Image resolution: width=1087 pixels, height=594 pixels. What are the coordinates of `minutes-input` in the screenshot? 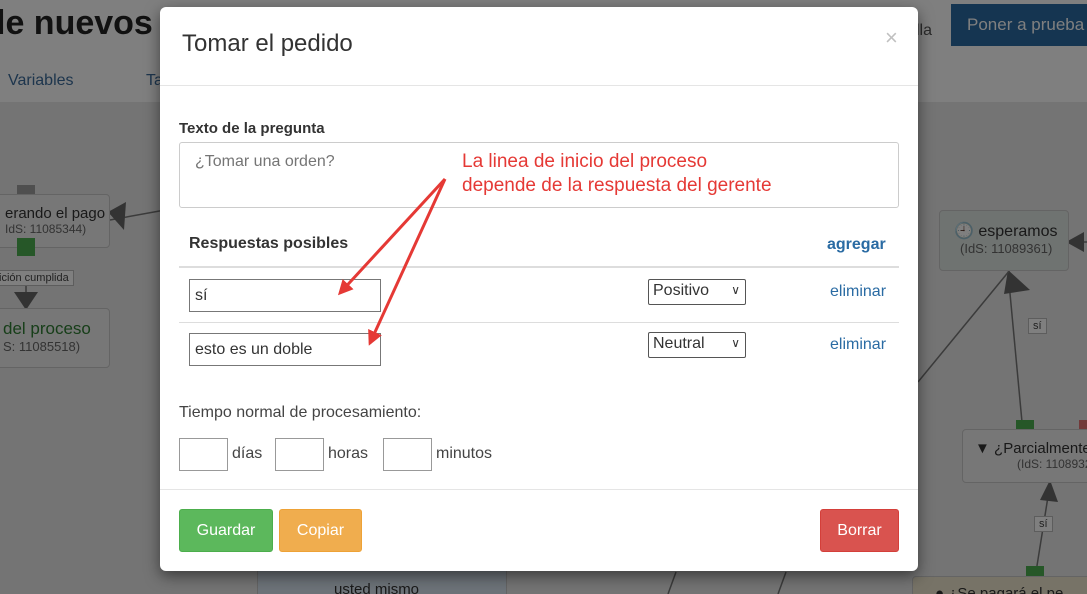 It's located at (407, 454).